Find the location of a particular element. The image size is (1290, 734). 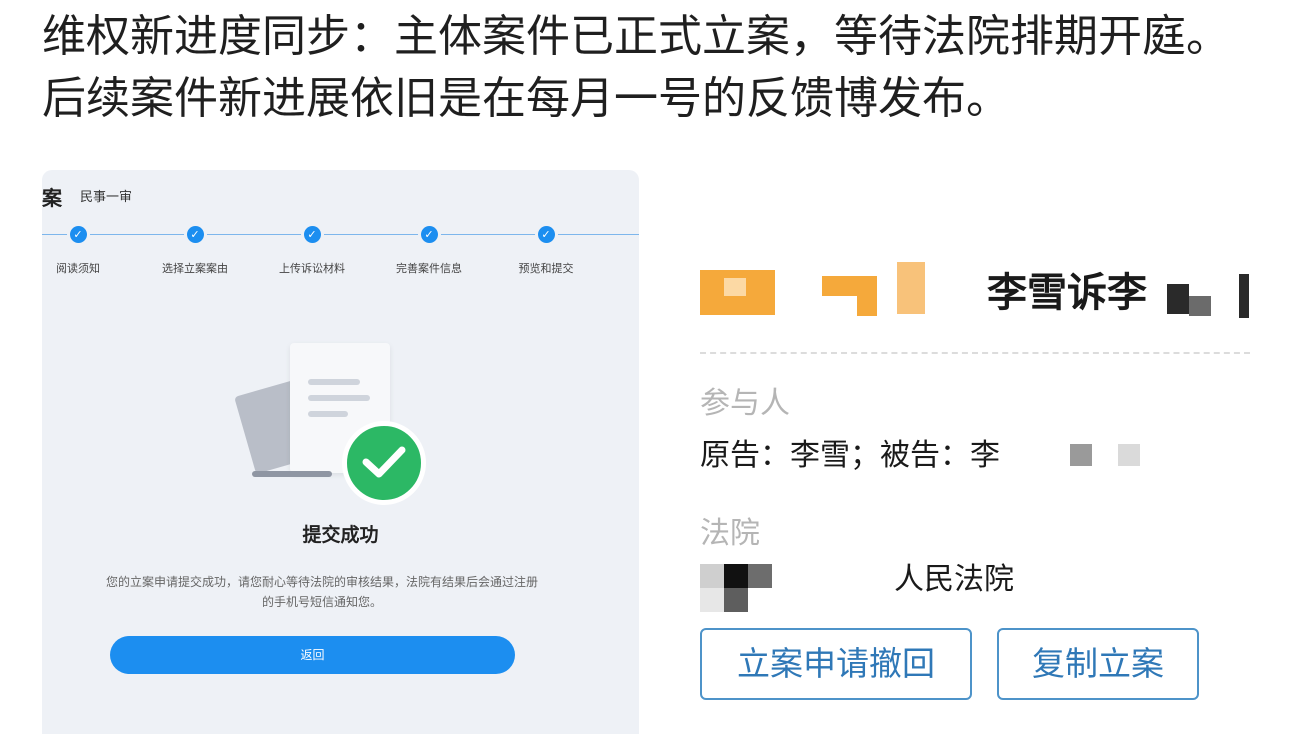

step-complete-info: ✓ 完善案件信息 is located at coordinates (429, 251).